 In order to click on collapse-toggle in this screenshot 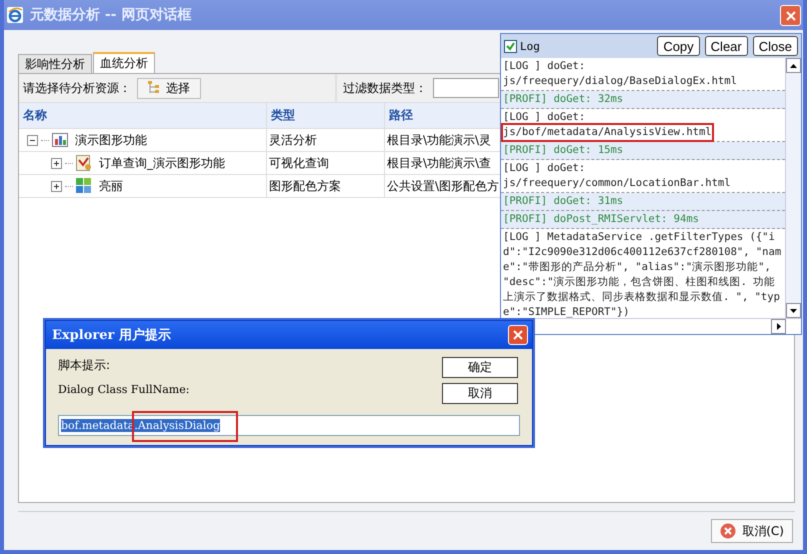, I will do `click(32, 140)`.